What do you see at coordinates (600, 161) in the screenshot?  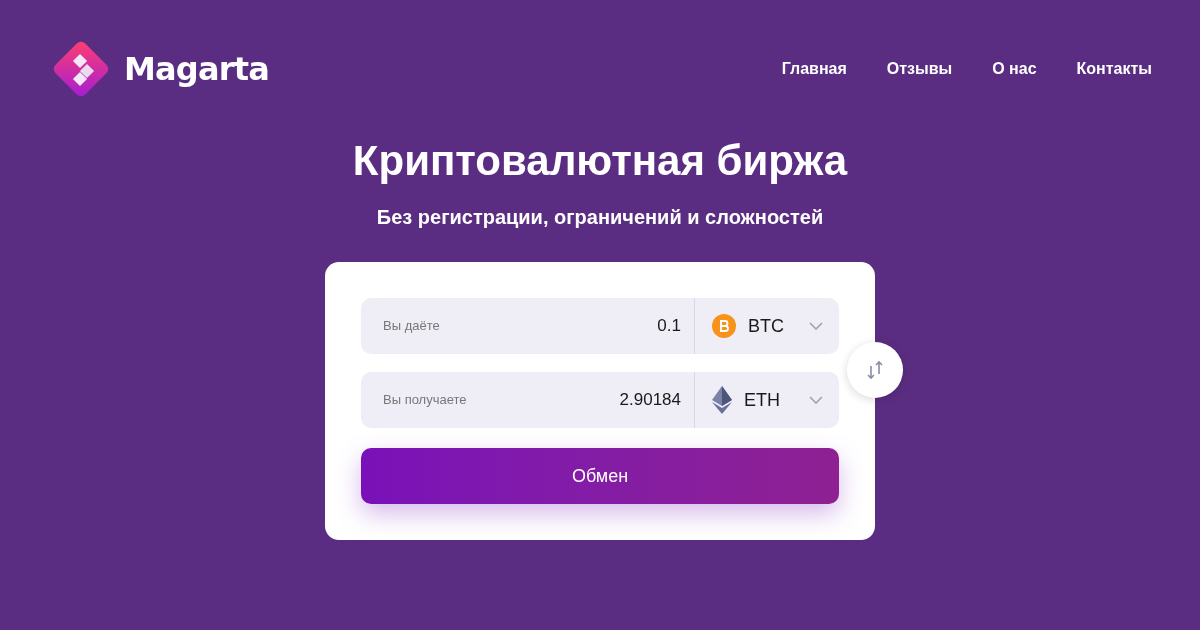 I see `hero-title: Криптовалютная биржа` at bounding box center [600, 161].